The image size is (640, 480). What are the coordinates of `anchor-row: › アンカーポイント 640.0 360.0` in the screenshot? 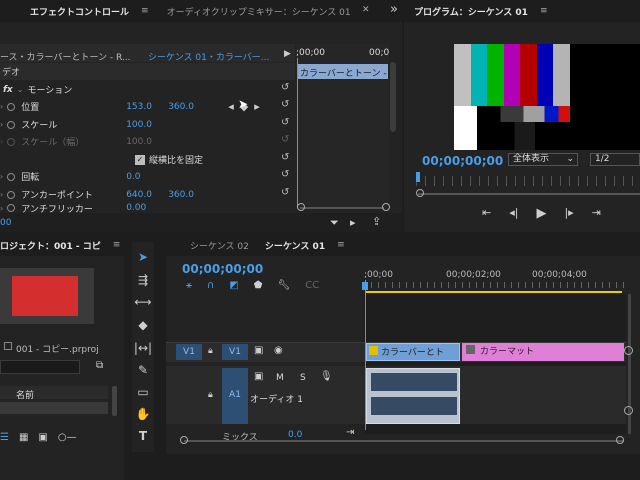 It's located at (97, 194).